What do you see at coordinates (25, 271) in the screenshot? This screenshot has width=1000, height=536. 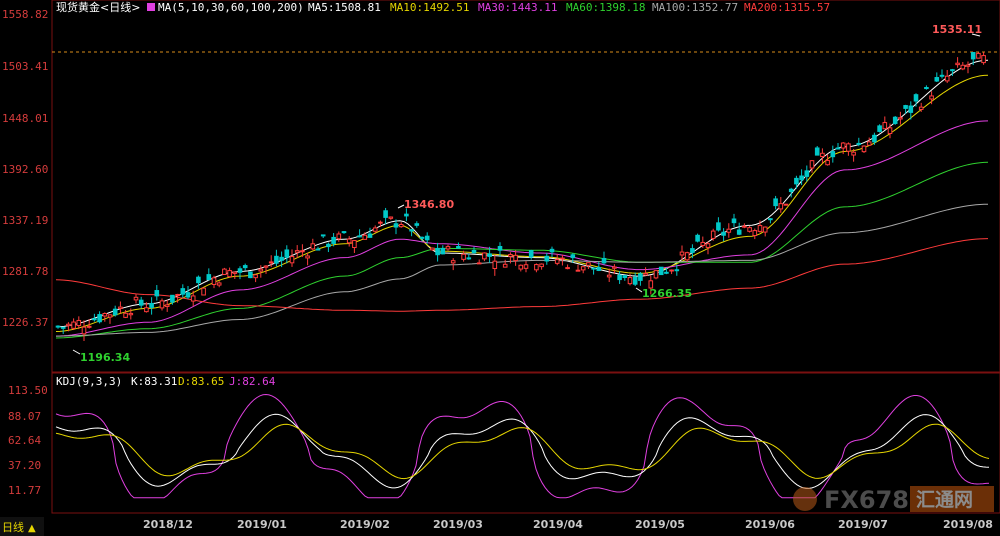 I see `price-tick-5: 1281.78` at bounding box center [25, 271].